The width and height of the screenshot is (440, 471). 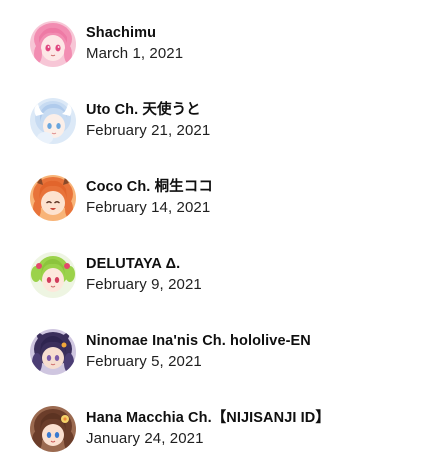 I want to click on green-twintail-avatar-icon, so click(x=53, y=275).